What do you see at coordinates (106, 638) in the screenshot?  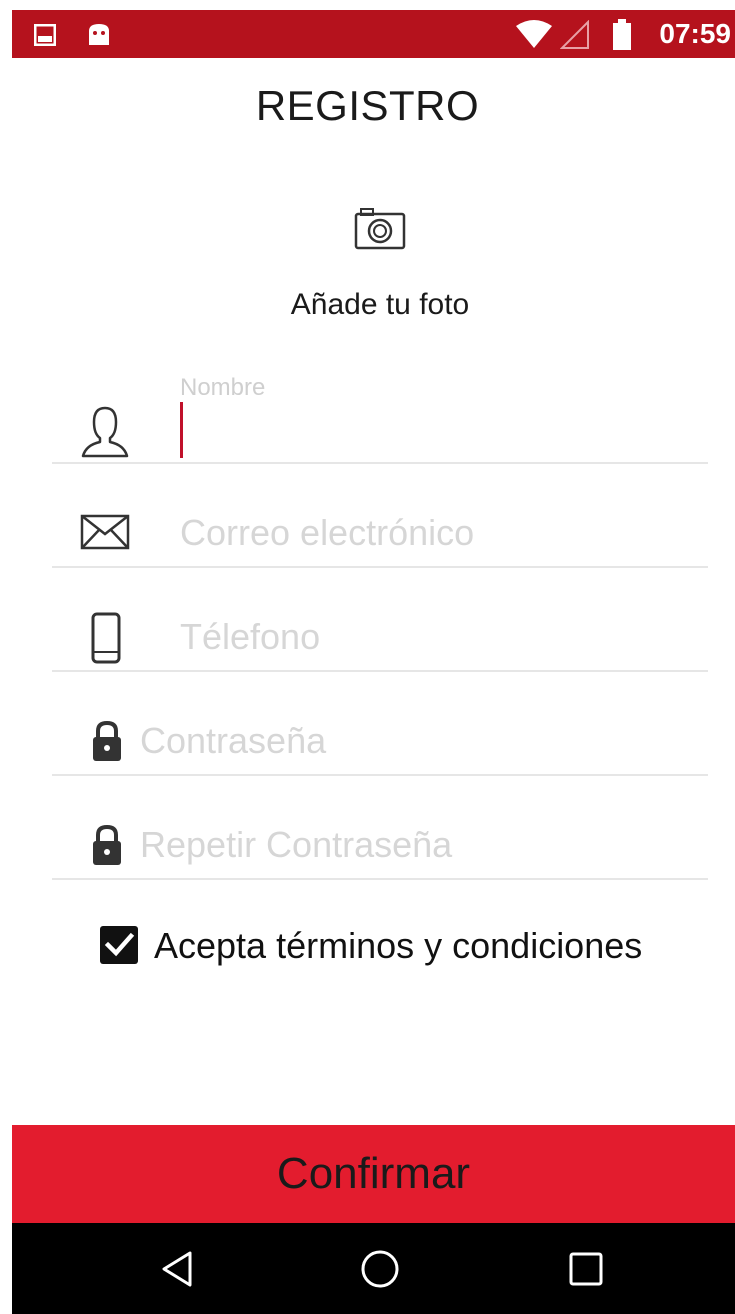 I see `phone-icon` at bounding box center [106, 638].